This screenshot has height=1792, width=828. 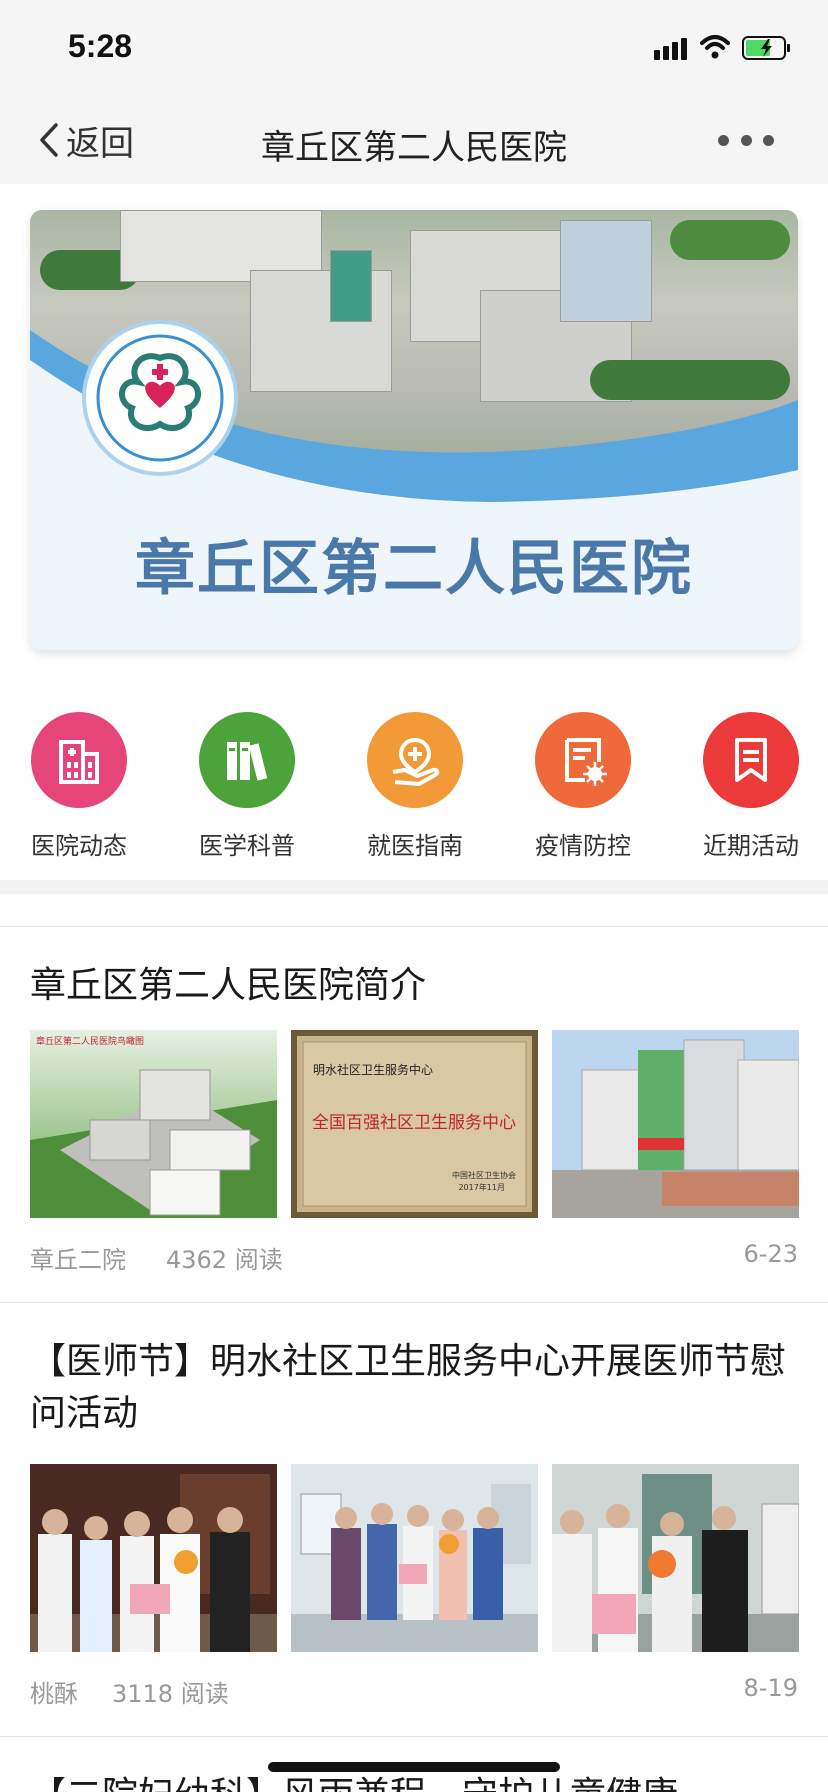 I want to click on article-read-count: 4362 阅读, so click(x=224, y=1260).